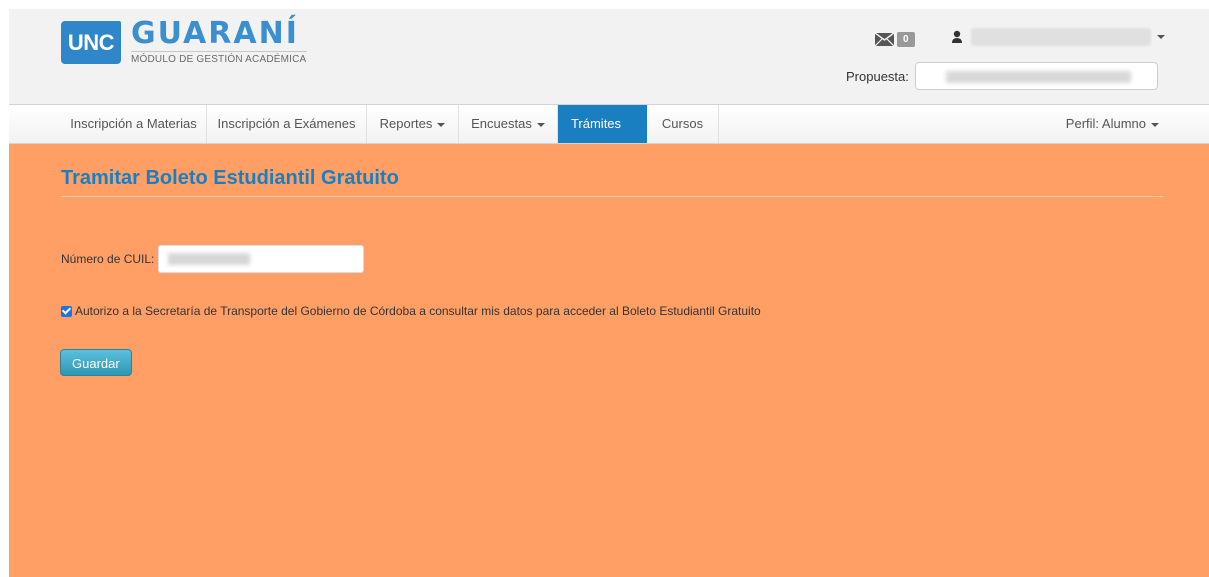  I want to click on nav-tramites: Trámites, so click(602, 124).